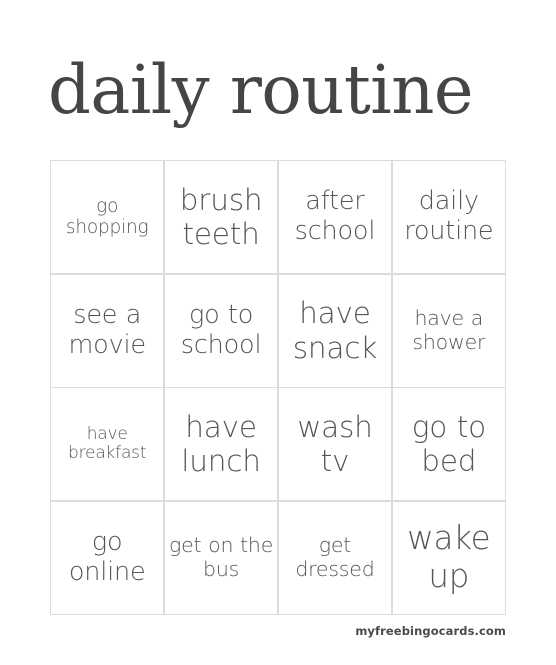  I want to click on bingo-cell: see a movie, so click(107, 330).